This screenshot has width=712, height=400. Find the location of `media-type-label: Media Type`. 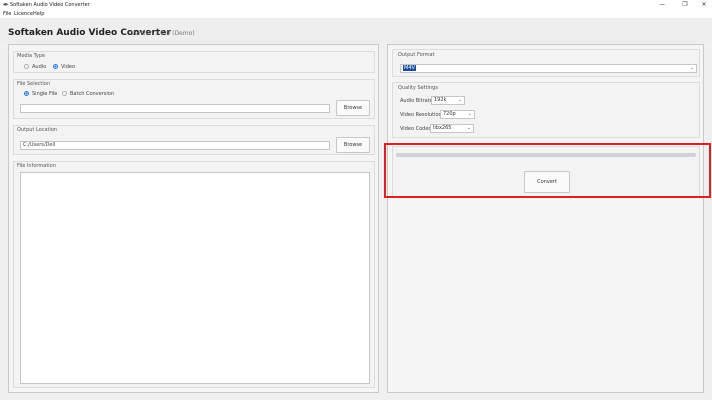

media-type-label: Media Type is located at coordinates (31, 56).